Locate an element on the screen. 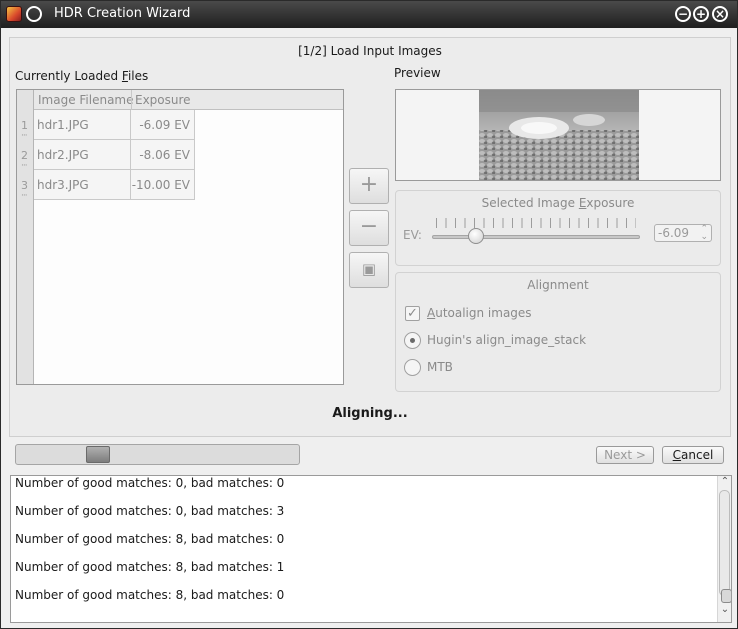 The height and width of the screenshot is (629, 738). exposure-group-title: Selected Image Exposure is located at coordinates (558, 203).